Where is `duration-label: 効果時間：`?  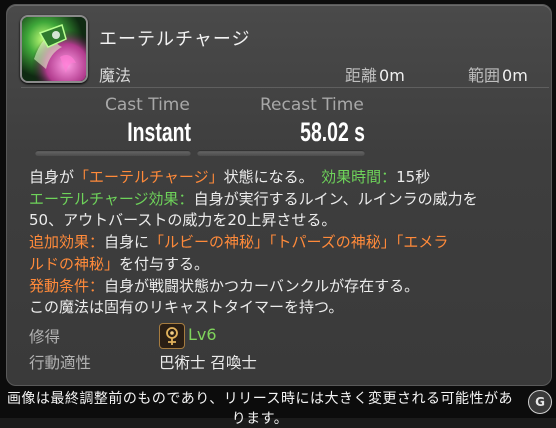
duration-label: 効果時間： is located at coordinates (359, 177).